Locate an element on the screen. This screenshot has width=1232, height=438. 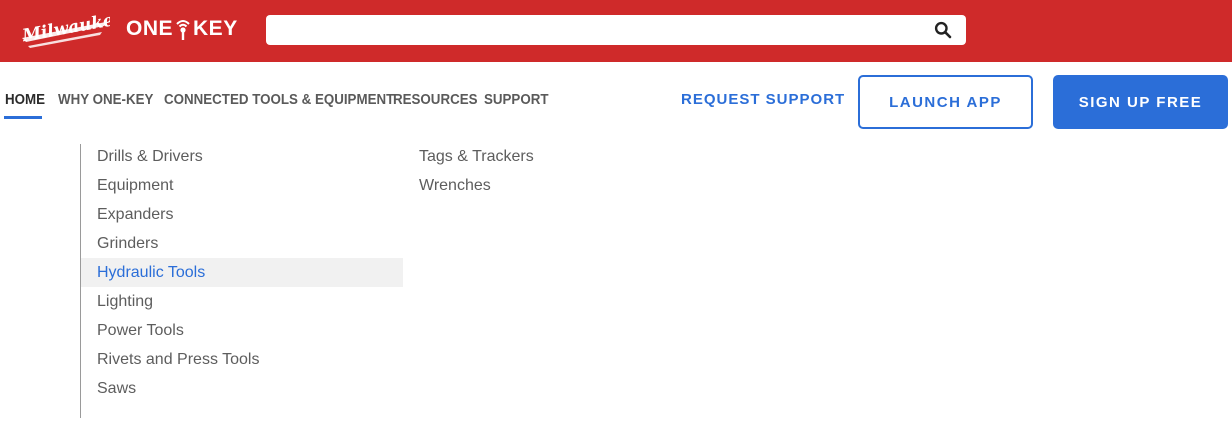
dropdown-column-2: Tags & Trackers Wrenches is located at coordinates (564, 171).